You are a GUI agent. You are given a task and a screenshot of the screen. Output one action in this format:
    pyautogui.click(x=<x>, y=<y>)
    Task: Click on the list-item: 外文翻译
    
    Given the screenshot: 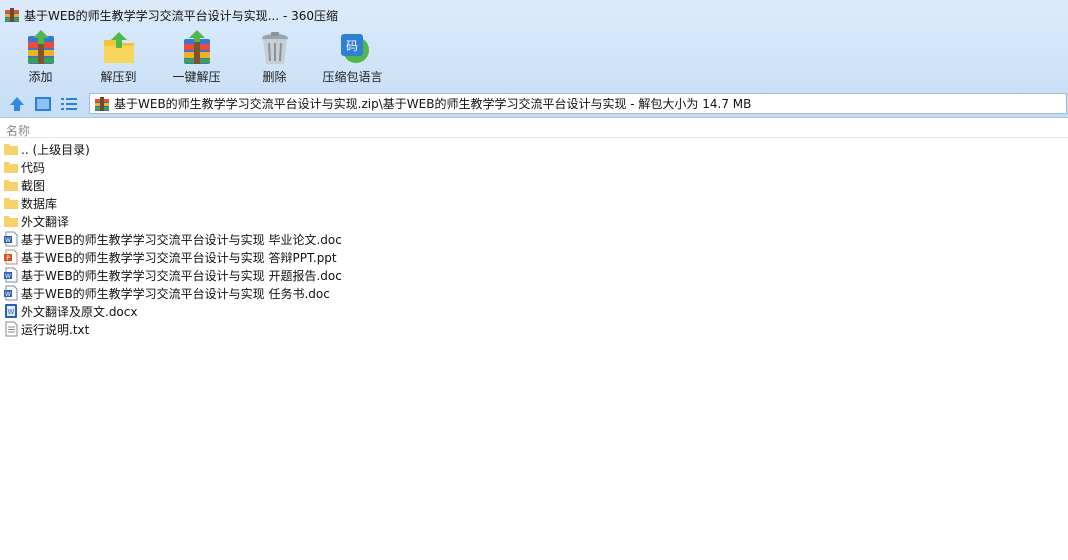 What is the action you would take?
    pyautogui.click(x=534, y=221)
    